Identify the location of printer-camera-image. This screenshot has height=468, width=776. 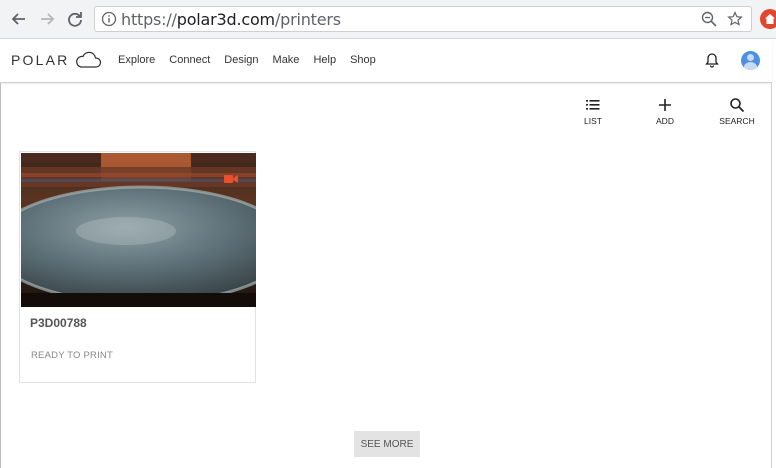
(138, 230).